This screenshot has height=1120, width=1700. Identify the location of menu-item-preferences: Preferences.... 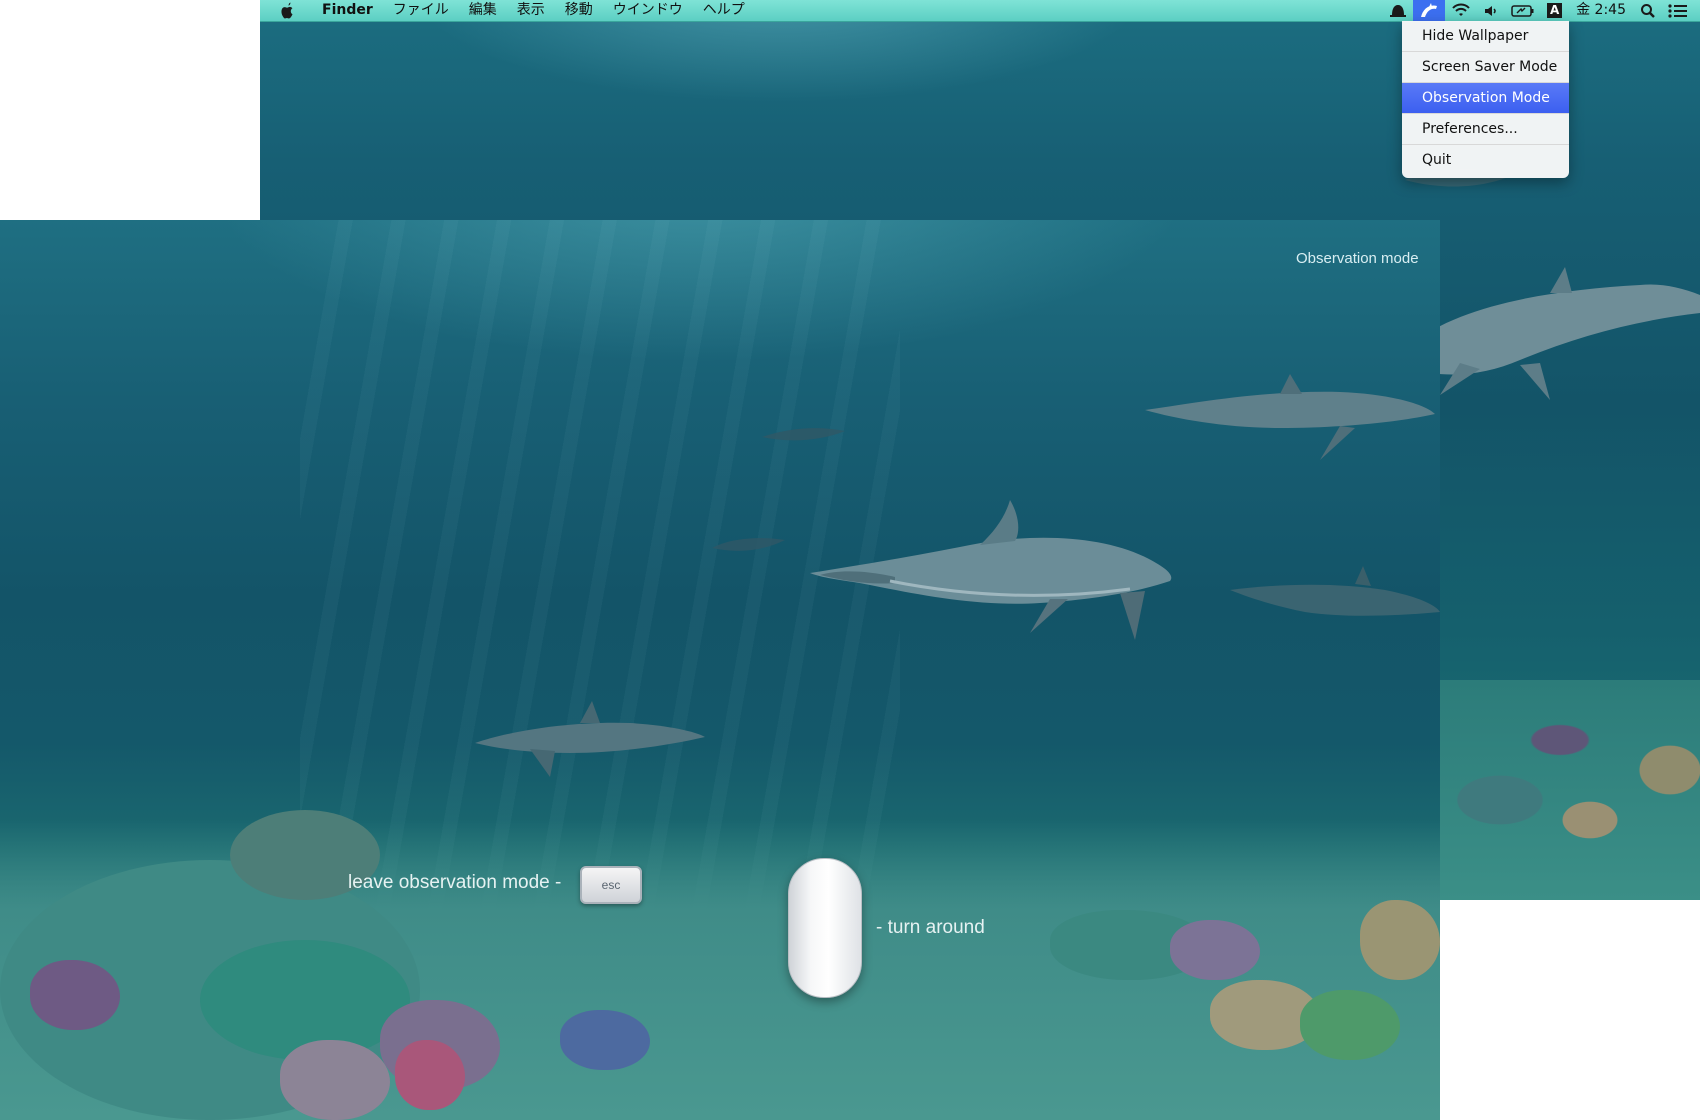
(1485, 128).